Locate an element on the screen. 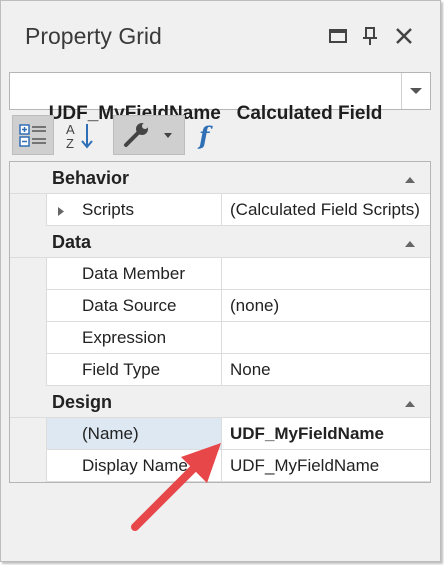 The width and height of the screenshot is (444, 565). maximize-icon is located at coordinates (338, 36).